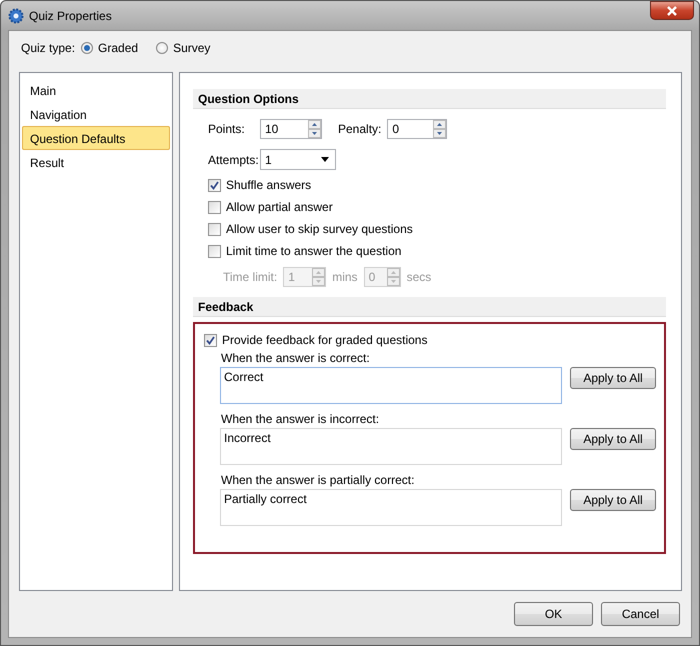 This screenshot has width=700, height=646. What do you see at coordinates (191, 48) in the screenshot?
I see `radio-label: Survey` at bounding box center [191, 48].